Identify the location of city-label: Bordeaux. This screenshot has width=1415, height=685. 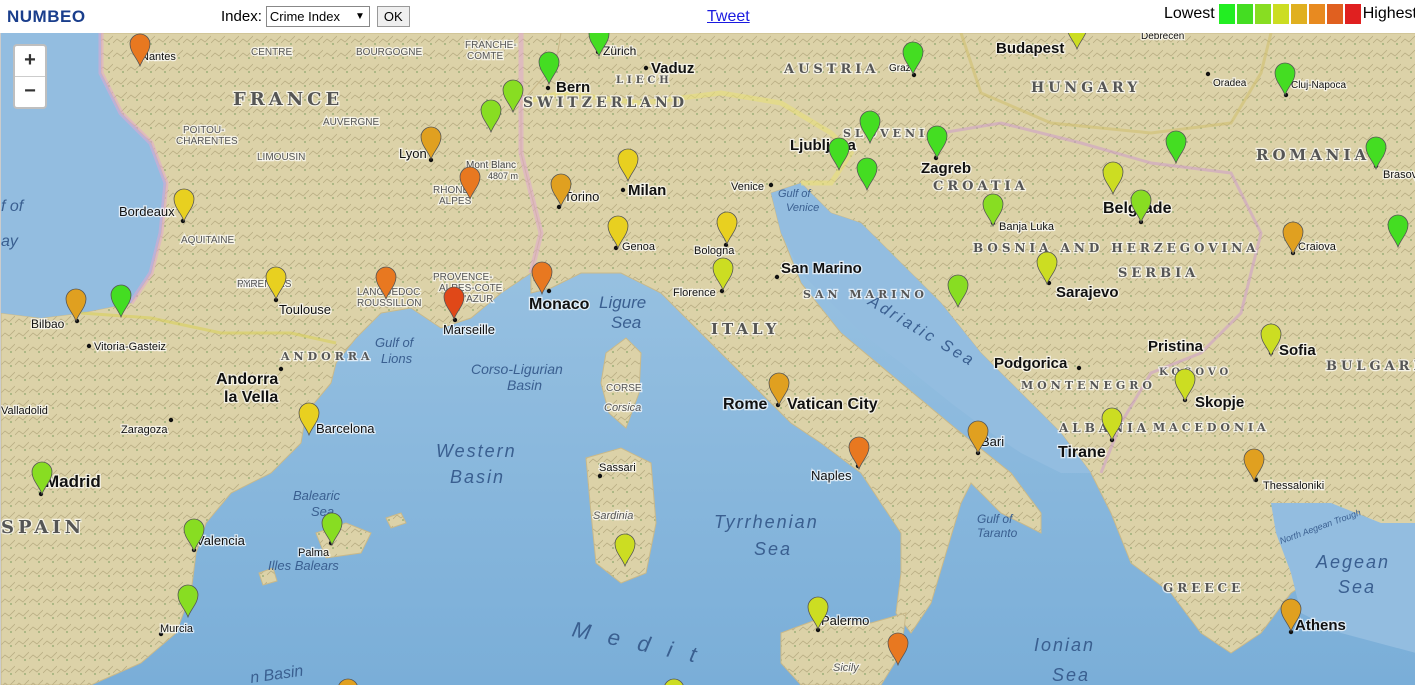
(147, 211).